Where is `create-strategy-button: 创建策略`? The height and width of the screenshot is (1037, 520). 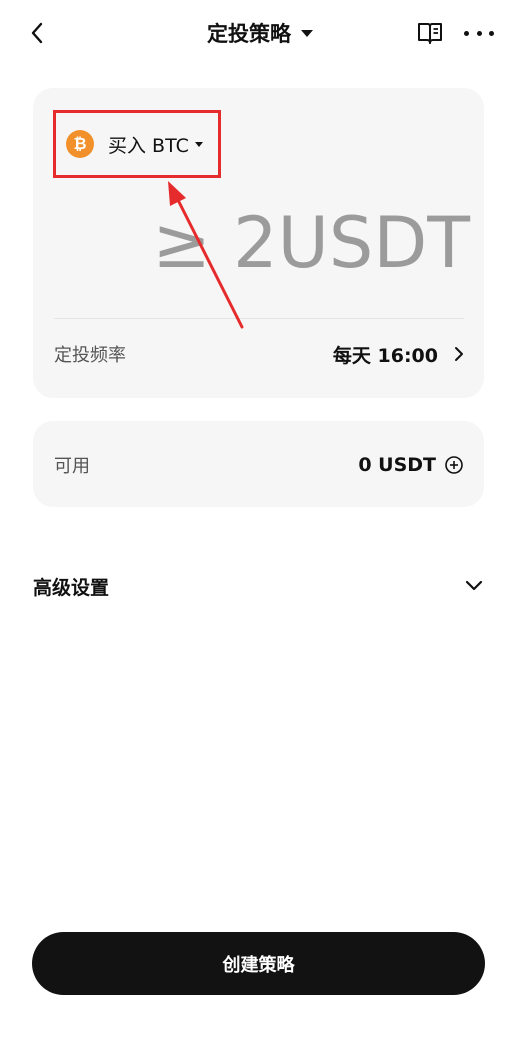
create-strategy-button: 创建策略 is located at coordinates (258, 963).